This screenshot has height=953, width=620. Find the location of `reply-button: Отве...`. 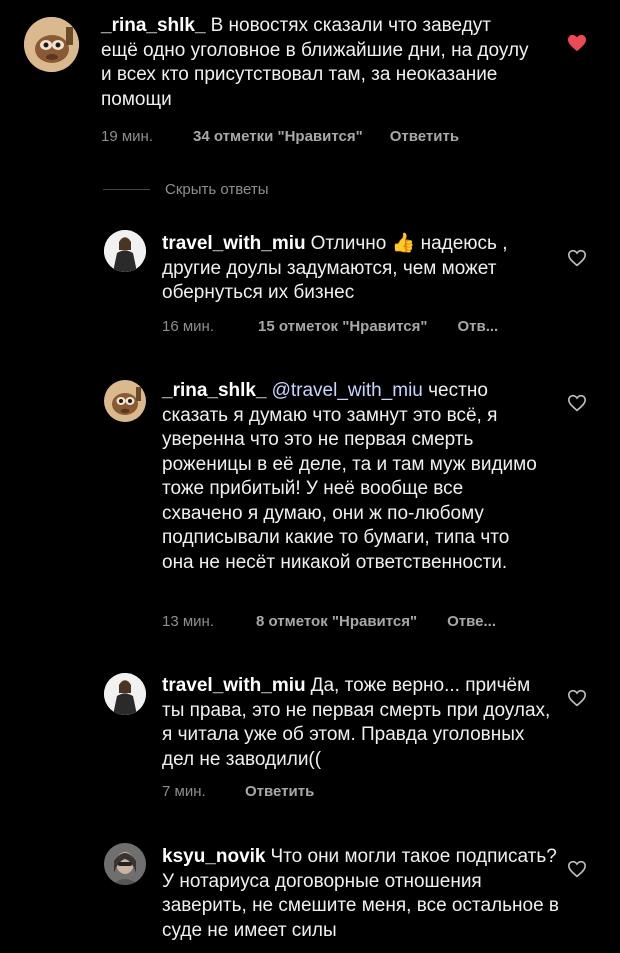

reply-button: Отве... is located at coordinates (471, 621).